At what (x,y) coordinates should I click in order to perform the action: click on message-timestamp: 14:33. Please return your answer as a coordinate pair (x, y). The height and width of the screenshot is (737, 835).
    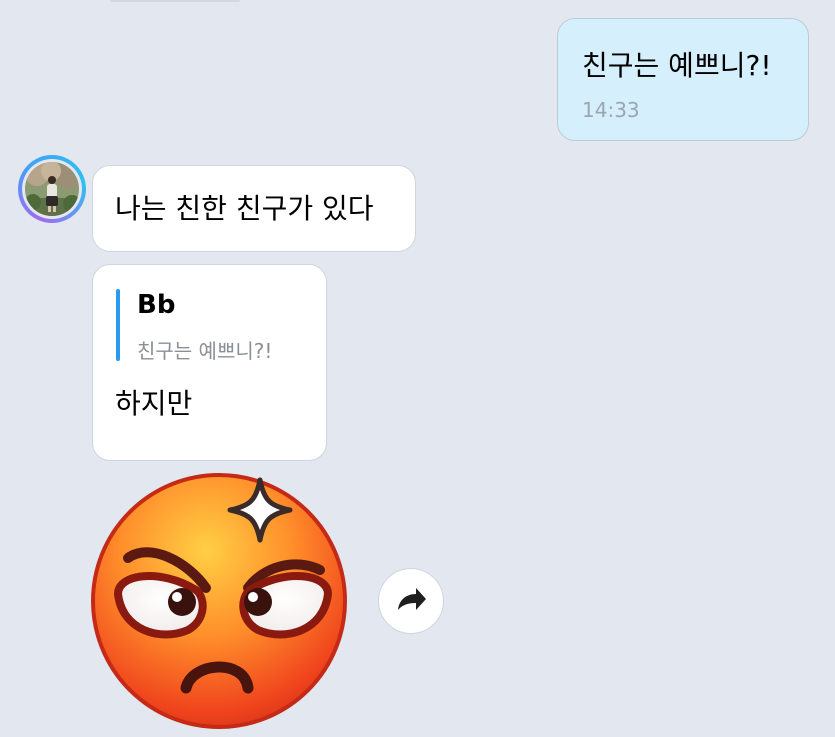
    Looking at the image, I should click on (611, 110).